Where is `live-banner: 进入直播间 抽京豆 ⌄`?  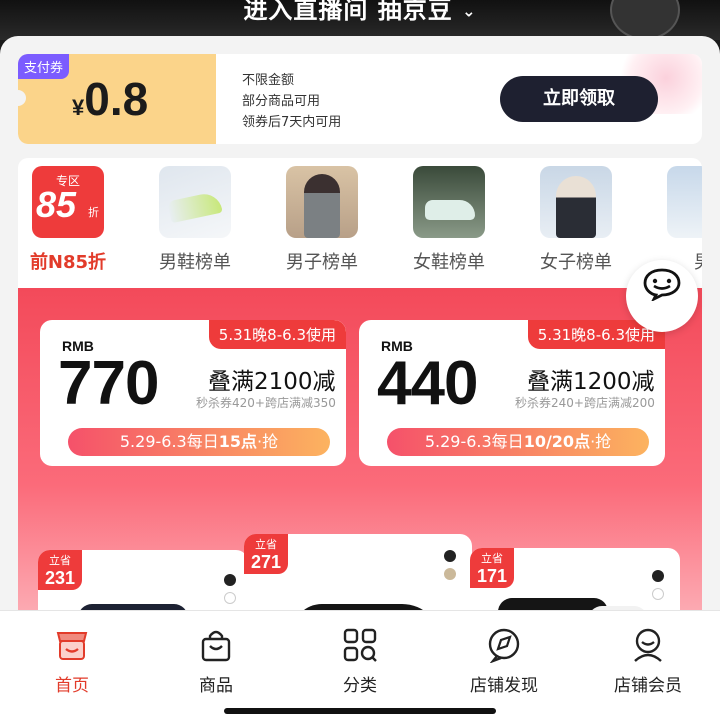
live-banner: 进入直播间 抽京豆 ⌄ is located at coordinates (360, 20).